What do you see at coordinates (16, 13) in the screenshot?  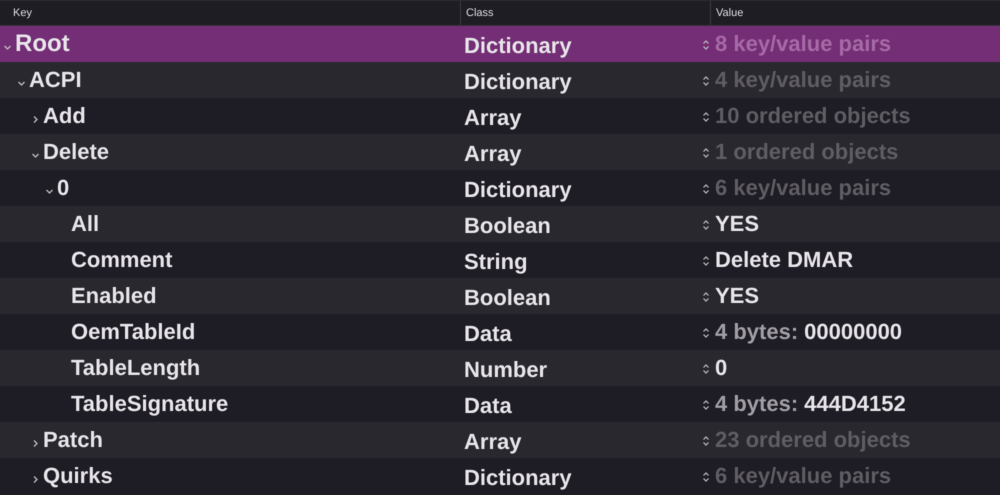 I see `column-header: Key` at bounding box center [16, 13].